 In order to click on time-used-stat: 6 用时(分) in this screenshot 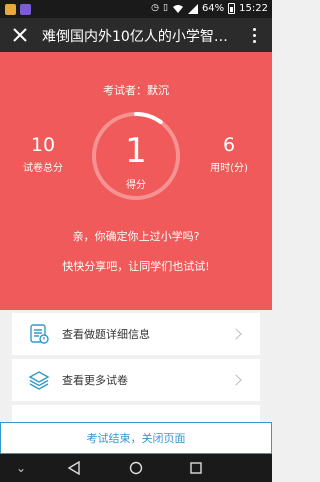, I will do `click(229, 154)`.